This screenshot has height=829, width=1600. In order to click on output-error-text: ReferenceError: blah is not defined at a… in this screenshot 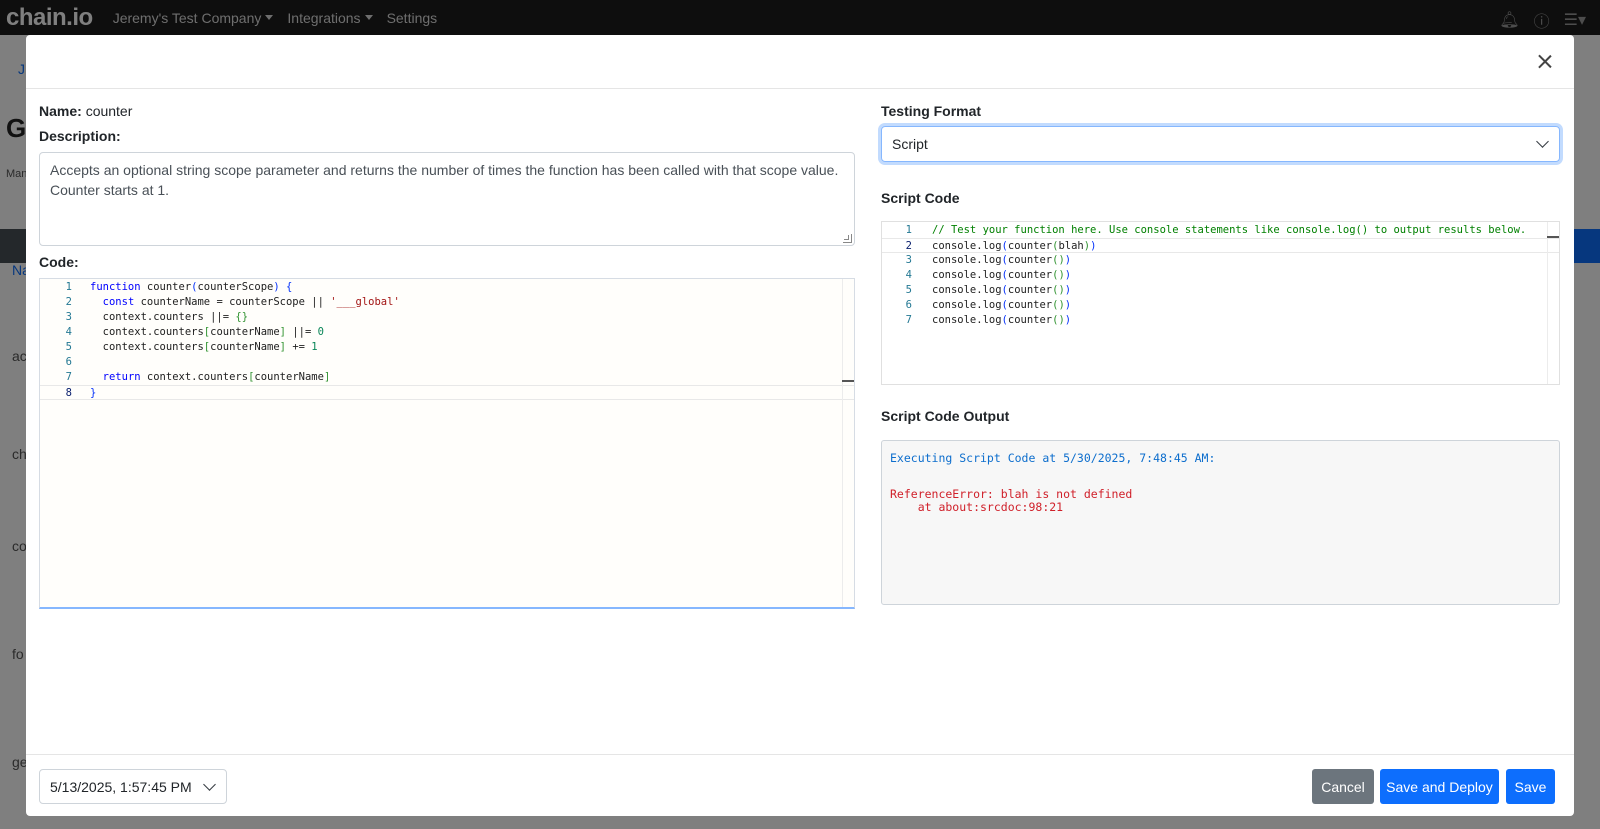, I will do `click(1011, 500)`.